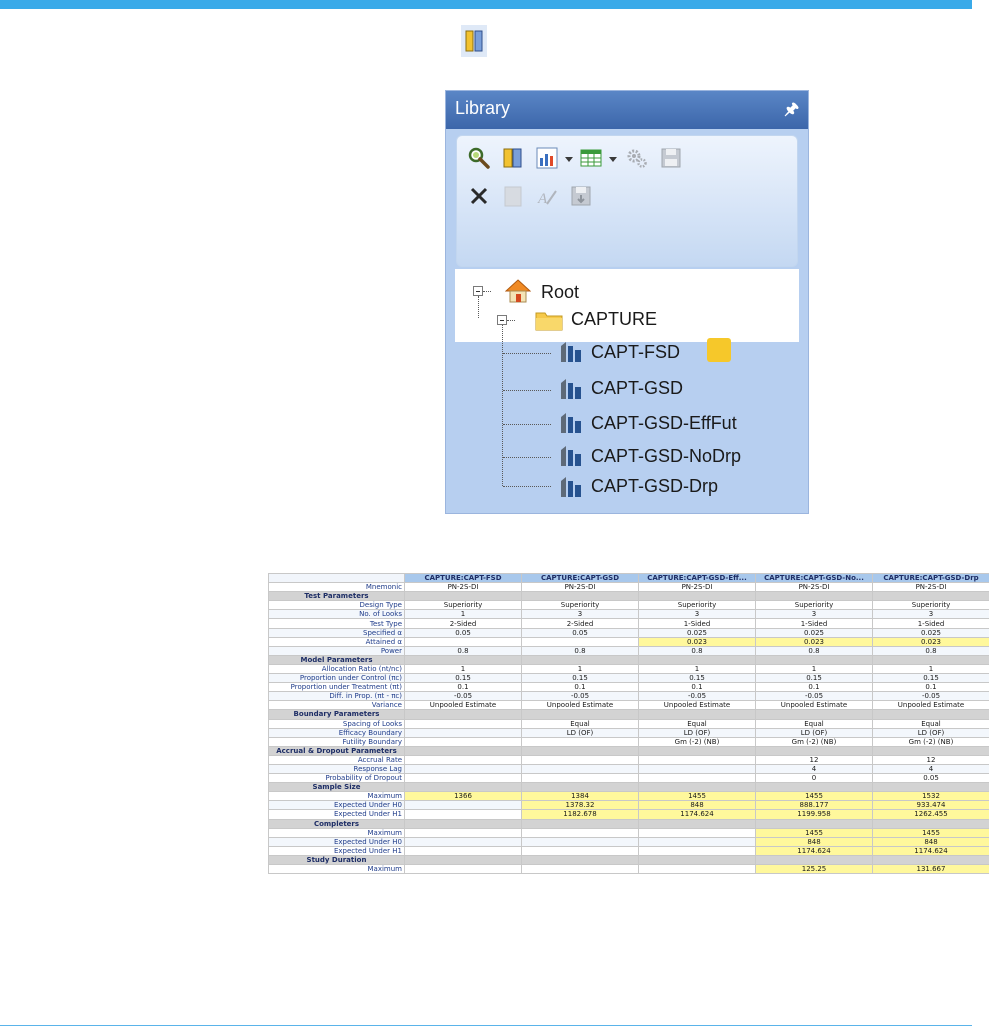 The image size is (989, 1029). What do you see at coordinates (930, 723) in the screenshot?
I see `value-cell: Equal` at bounding box center [930, 723].